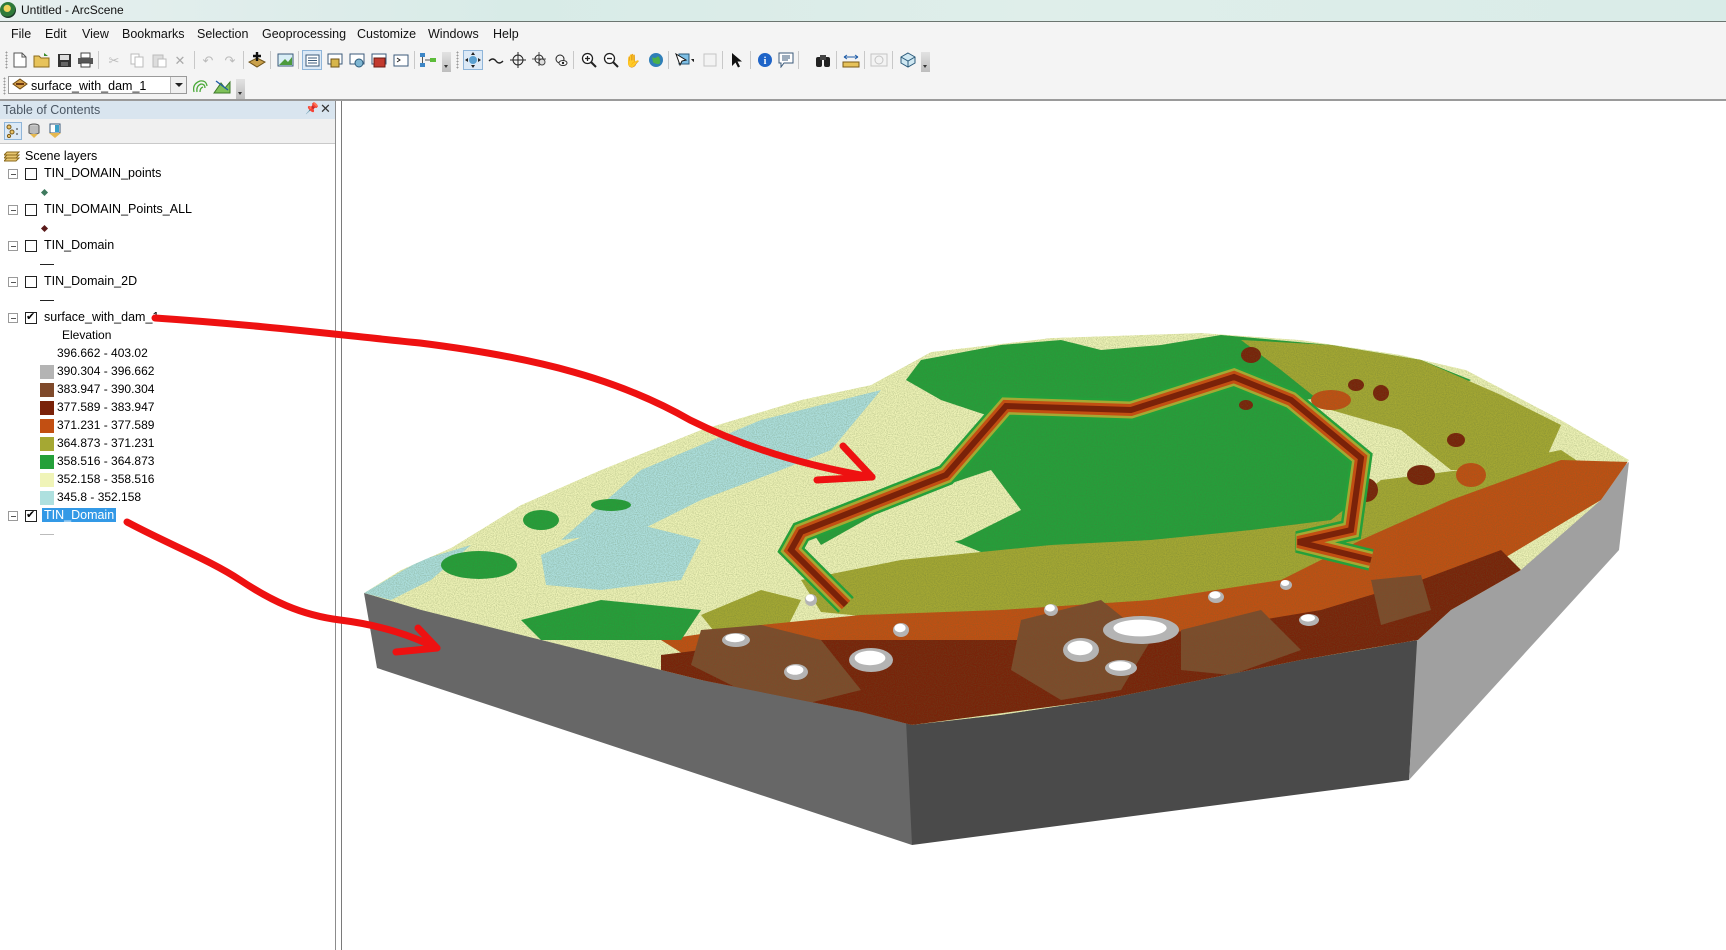 This screenshot has width=1726, height=950. I want to click on pan-icon: ✋, so click(633, 60).